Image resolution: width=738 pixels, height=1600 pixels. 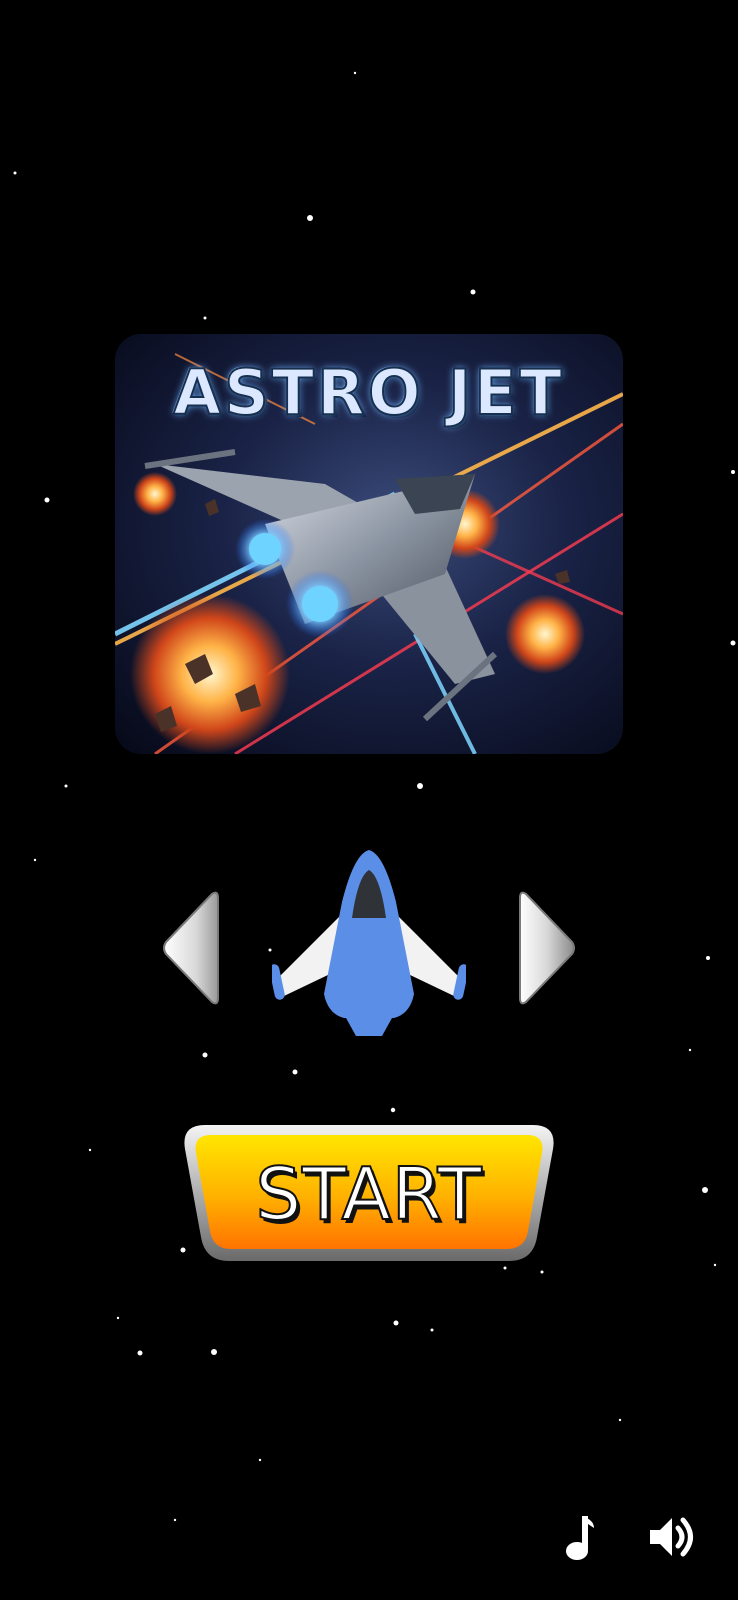 What do you see at coordinates (547, 948) in the screenshot?
I see `arrow-right-icon` at bounding box center [547, 948].